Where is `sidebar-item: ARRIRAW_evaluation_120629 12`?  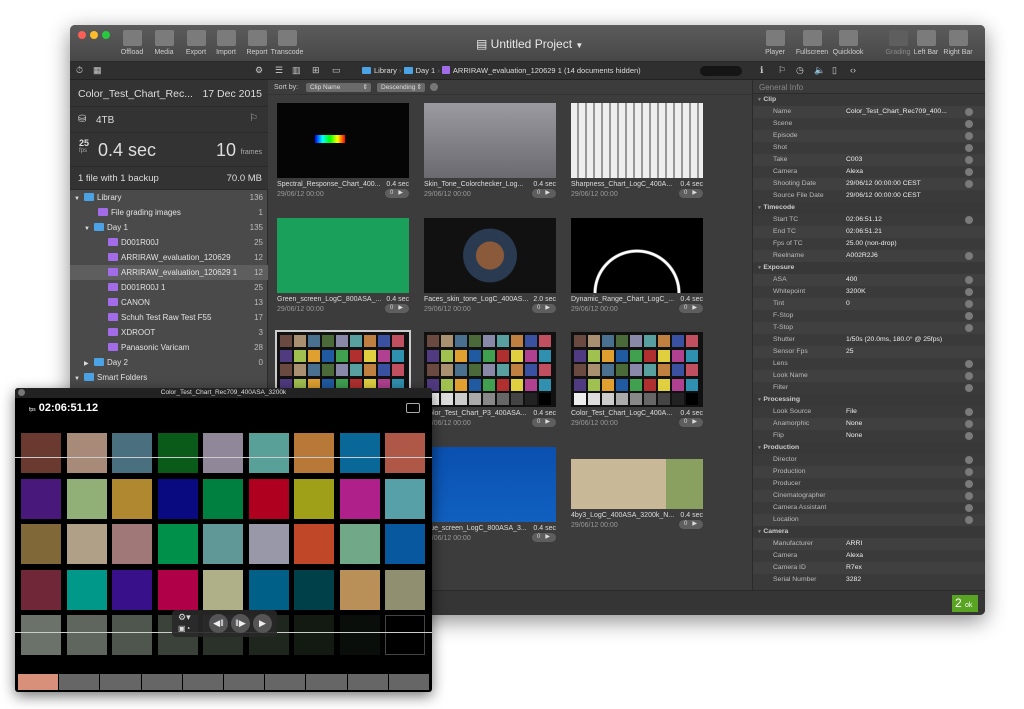 sidebar-item: ARRIRAW_evaluation_120629 12 is located at coordinates (169, 257).